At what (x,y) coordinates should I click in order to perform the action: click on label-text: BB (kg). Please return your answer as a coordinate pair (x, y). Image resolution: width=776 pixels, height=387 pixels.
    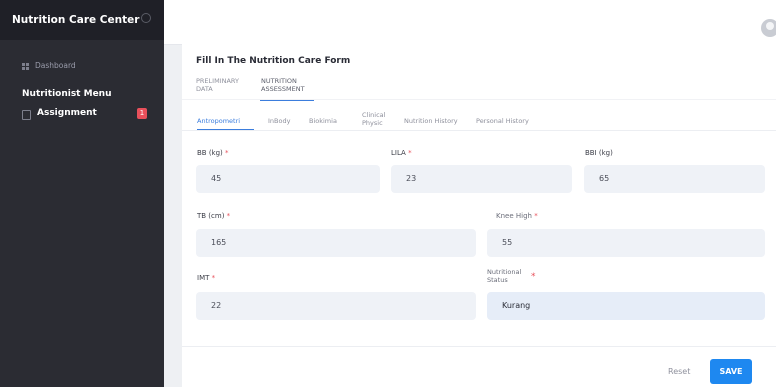
    Looking at the image, I should click on (210, 153).